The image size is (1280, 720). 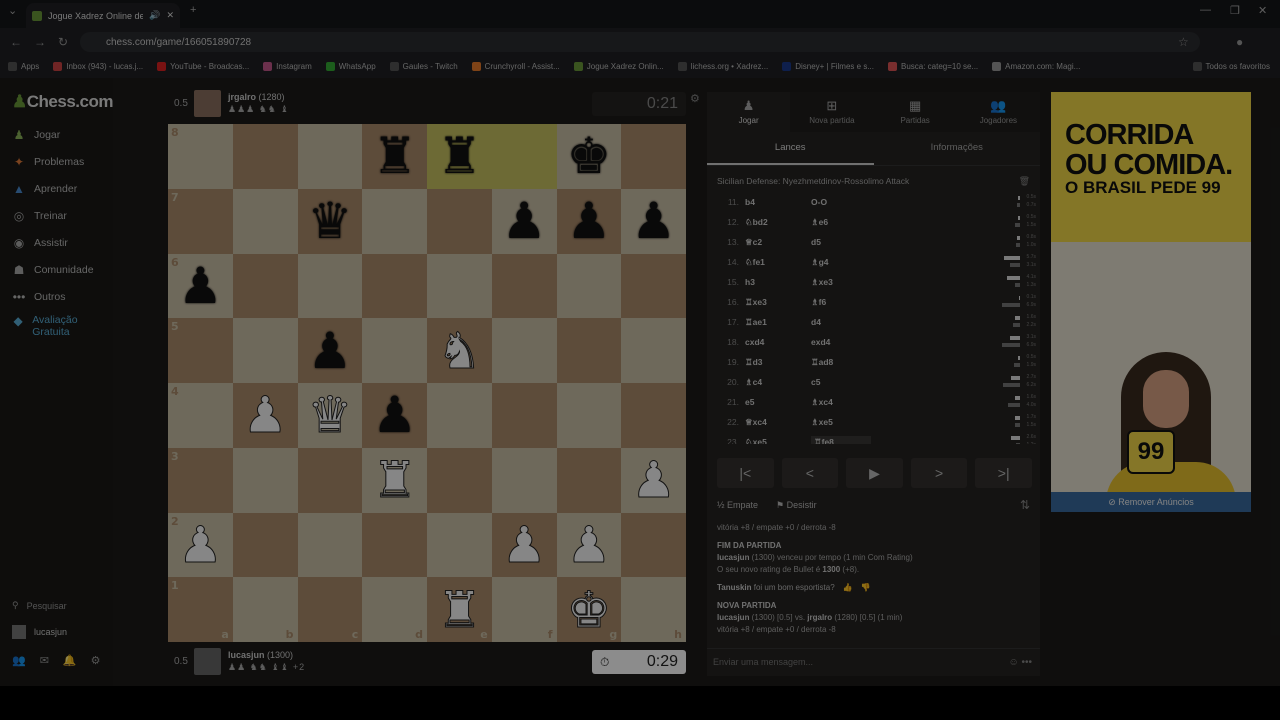 What do you see at coordinates (394, 545) in the screenshot?
I see `square-d2` at bounding box center [394, 545].